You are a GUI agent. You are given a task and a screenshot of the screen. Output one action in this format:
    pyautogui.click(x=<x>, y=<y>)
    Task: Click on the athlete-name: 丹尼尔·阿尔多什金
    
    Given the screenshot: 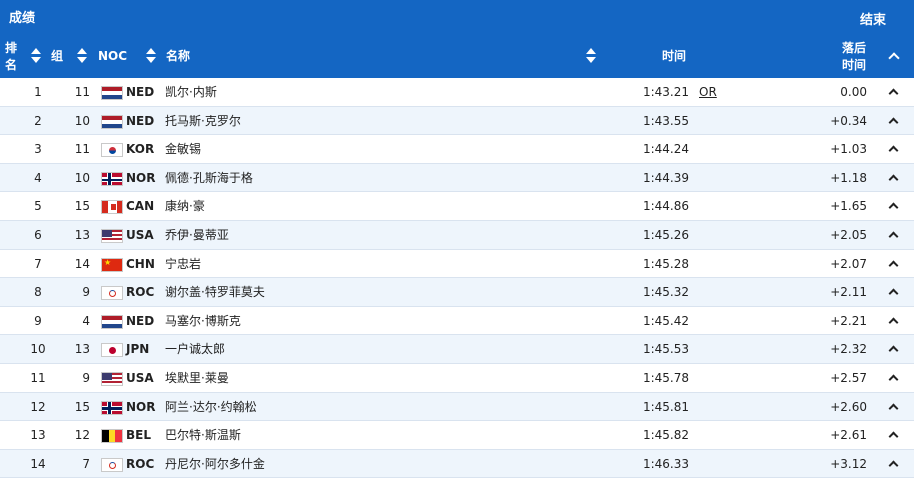 What is the action you would take?
    pyautogui.click(x=215, y=464)
    